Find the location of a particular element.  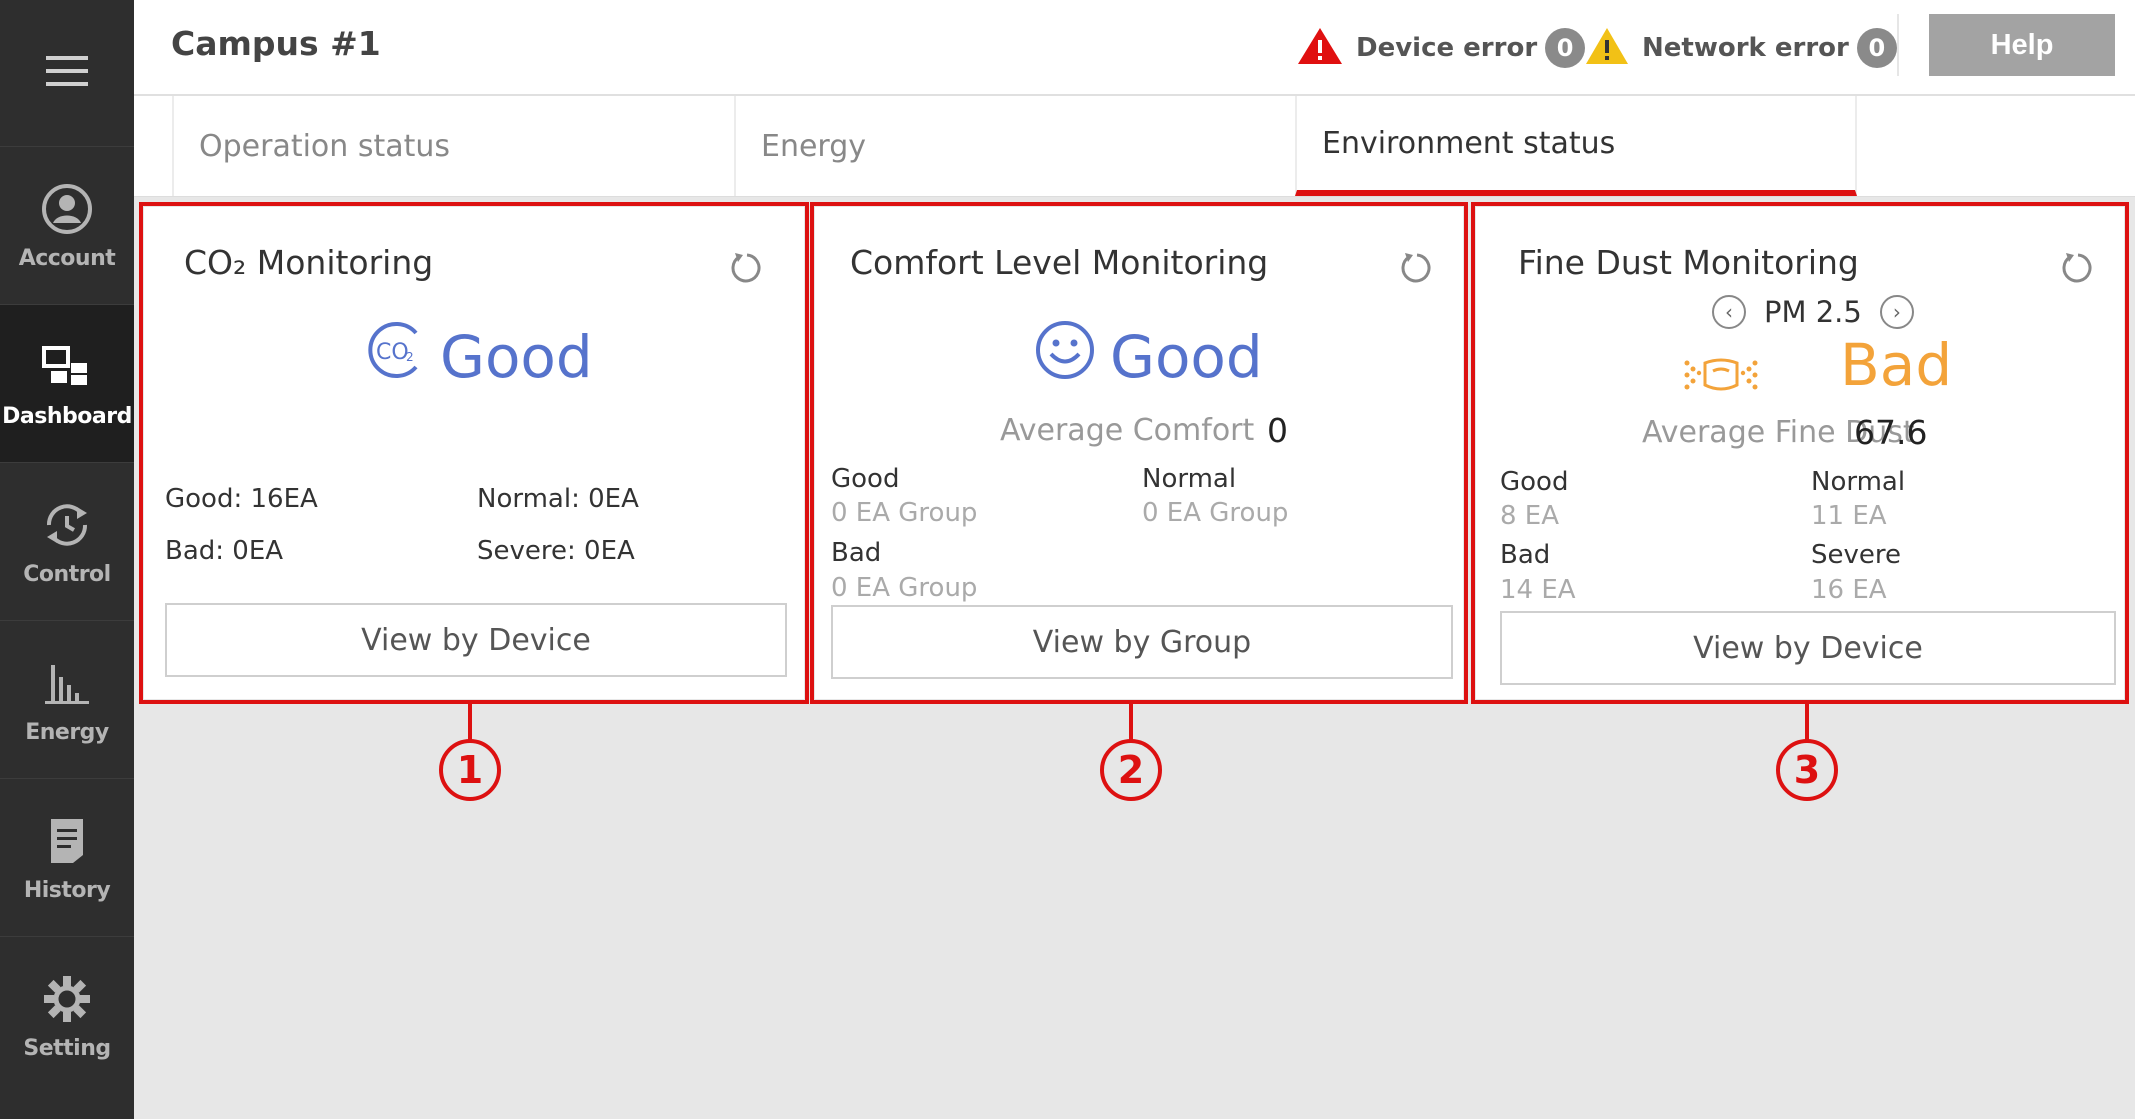

sidebar-item-label: Setting is located at coordinates (67, 1048).